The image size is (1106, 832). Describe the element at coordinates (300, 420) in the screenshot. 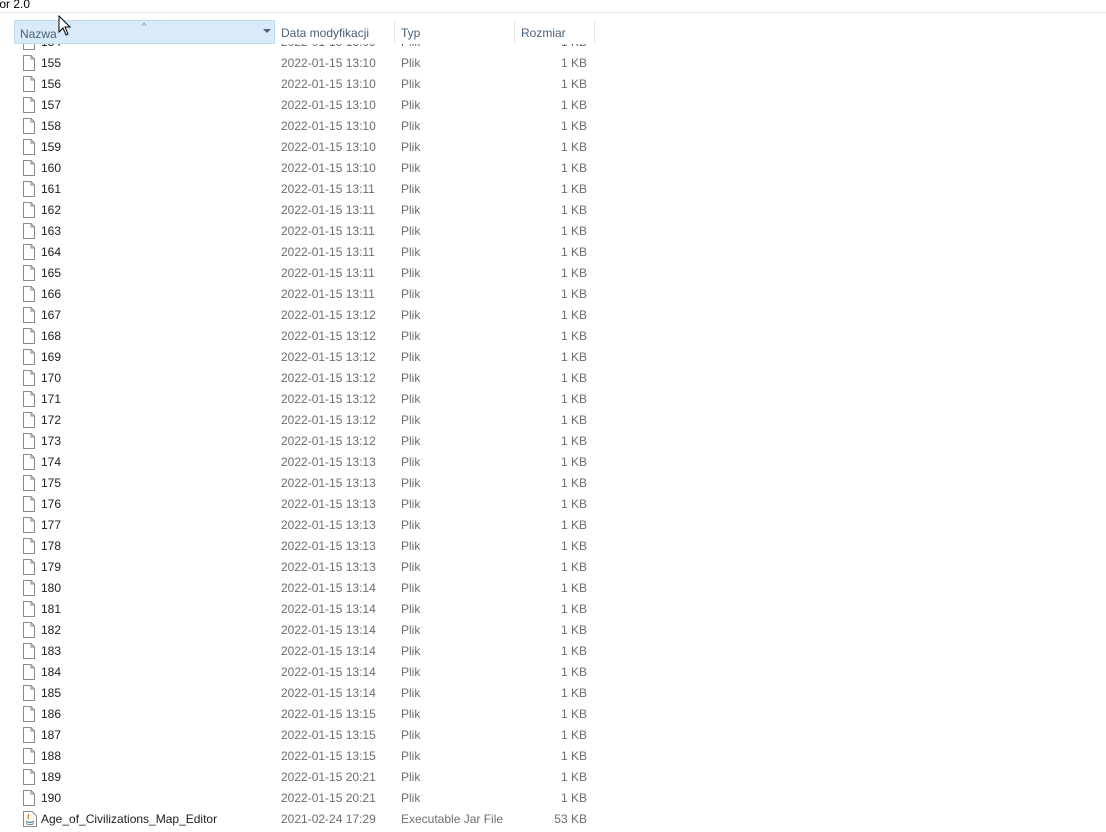

I see `file-row: 172 2022-01-15 13:12 Plik 1 KB` at that location.